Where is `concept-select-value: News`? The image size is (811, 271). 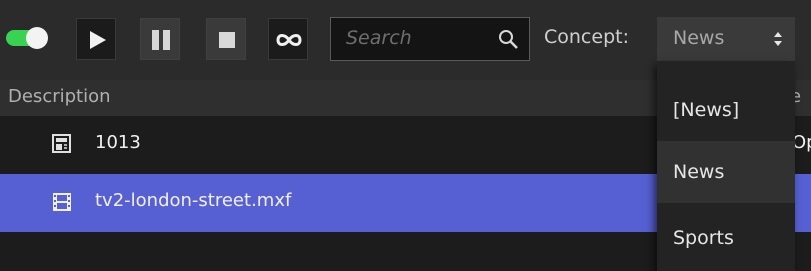
concept-select-value: News is located at coordinates (699, 38).